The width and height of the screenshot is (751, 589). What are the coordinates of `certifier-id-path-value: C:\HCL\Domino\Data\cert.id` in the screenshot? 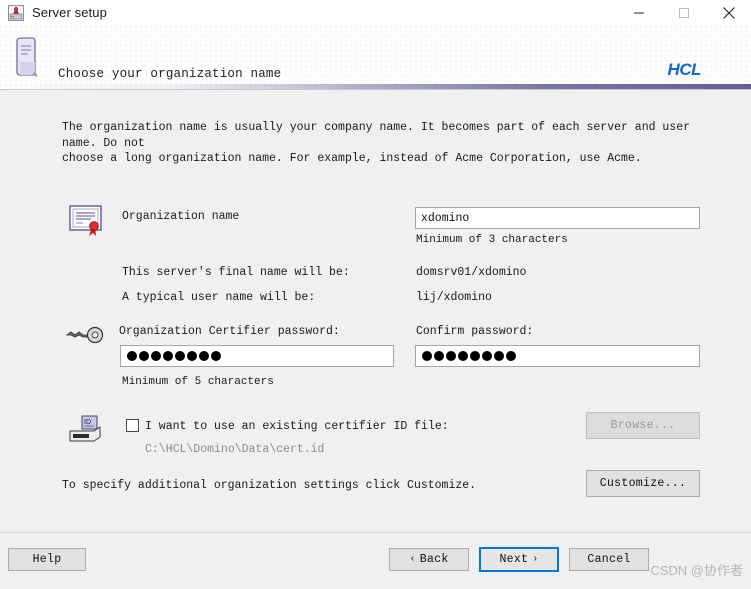 It's located at (235, 449).